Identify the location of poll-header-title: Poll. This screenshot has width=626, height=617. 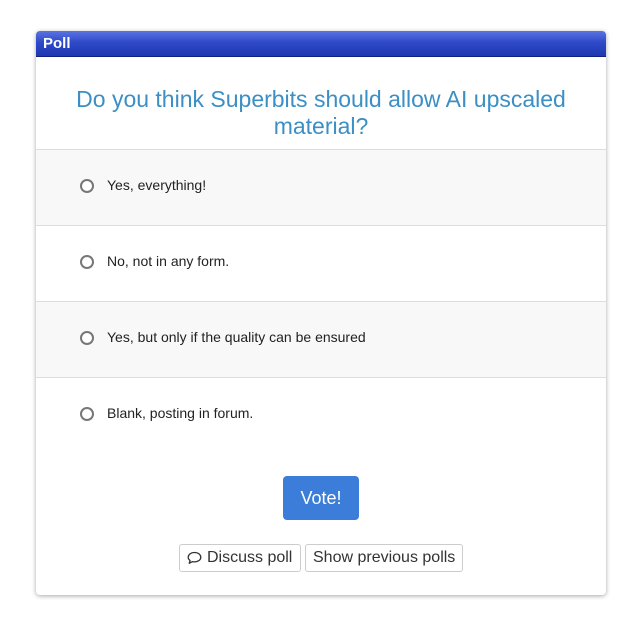
(57, 43).